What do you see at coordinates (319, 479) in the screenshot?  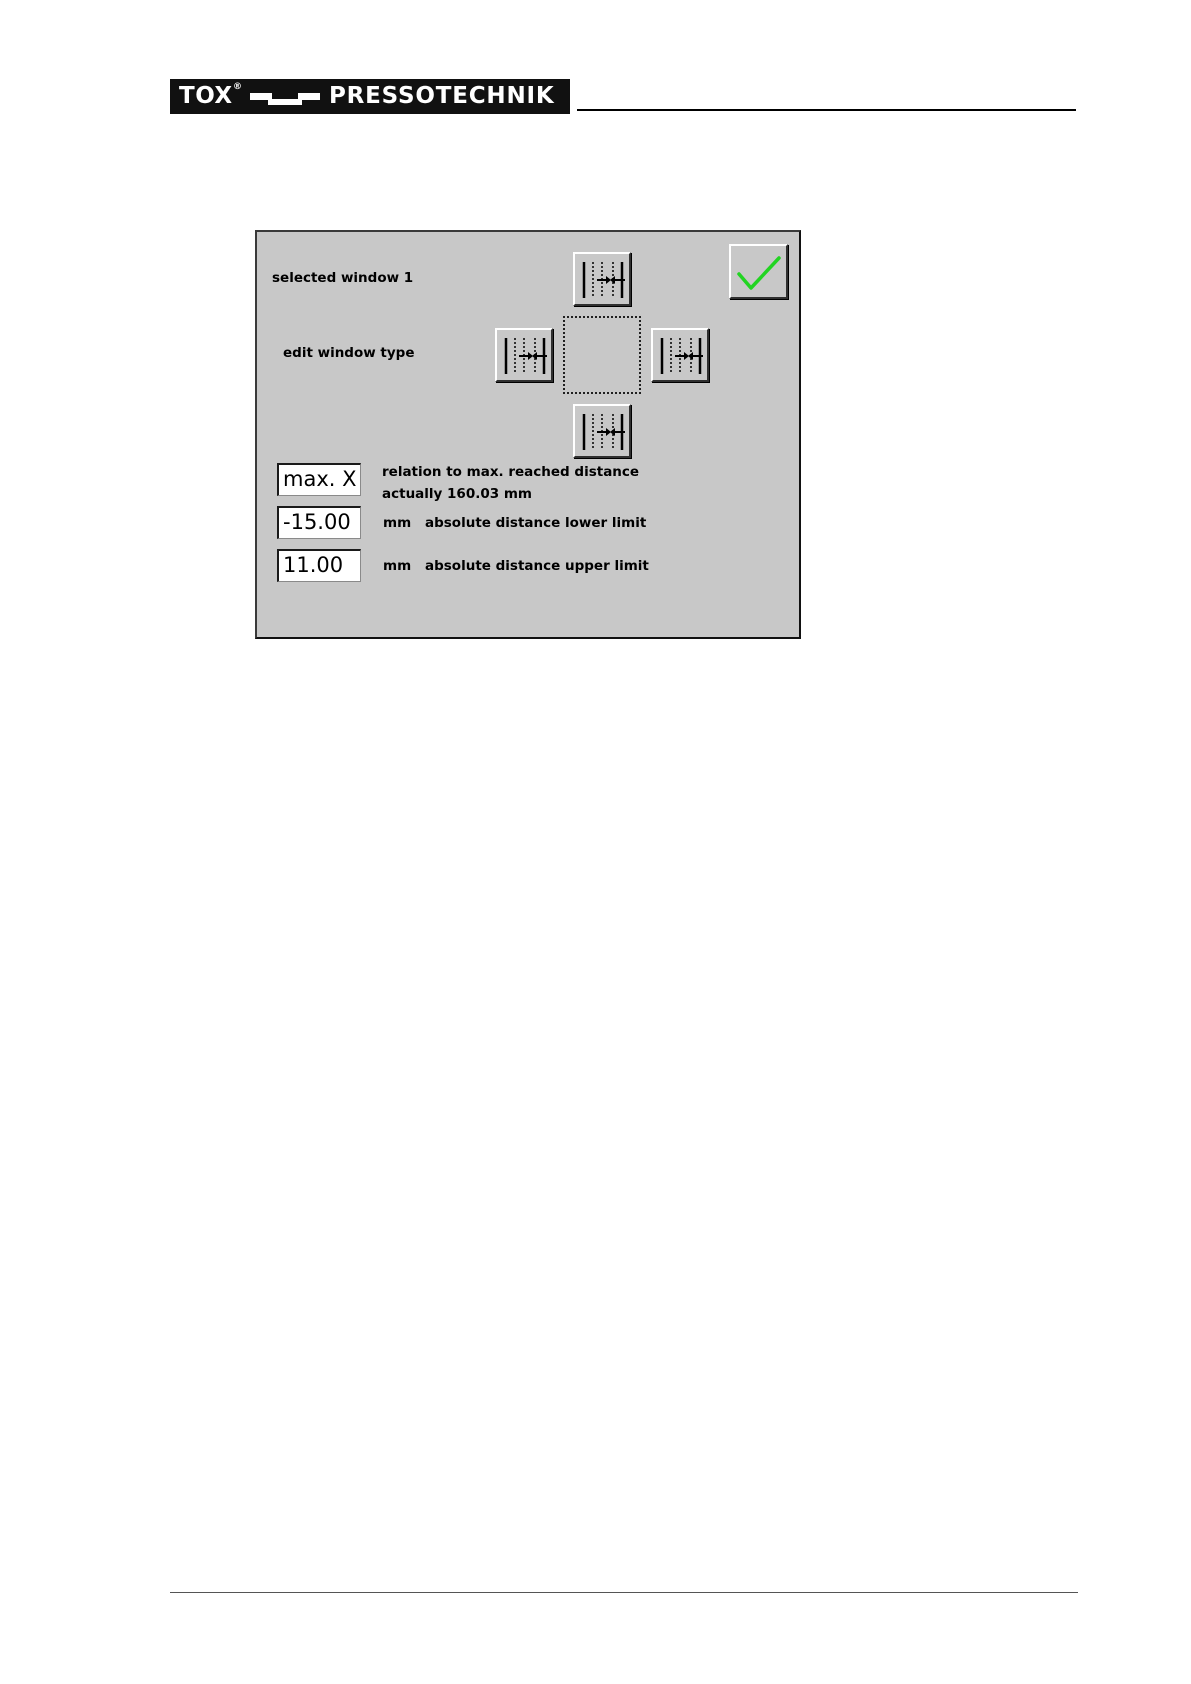 I see `reference-value-field: max. X` at bounding box center [319, 479].